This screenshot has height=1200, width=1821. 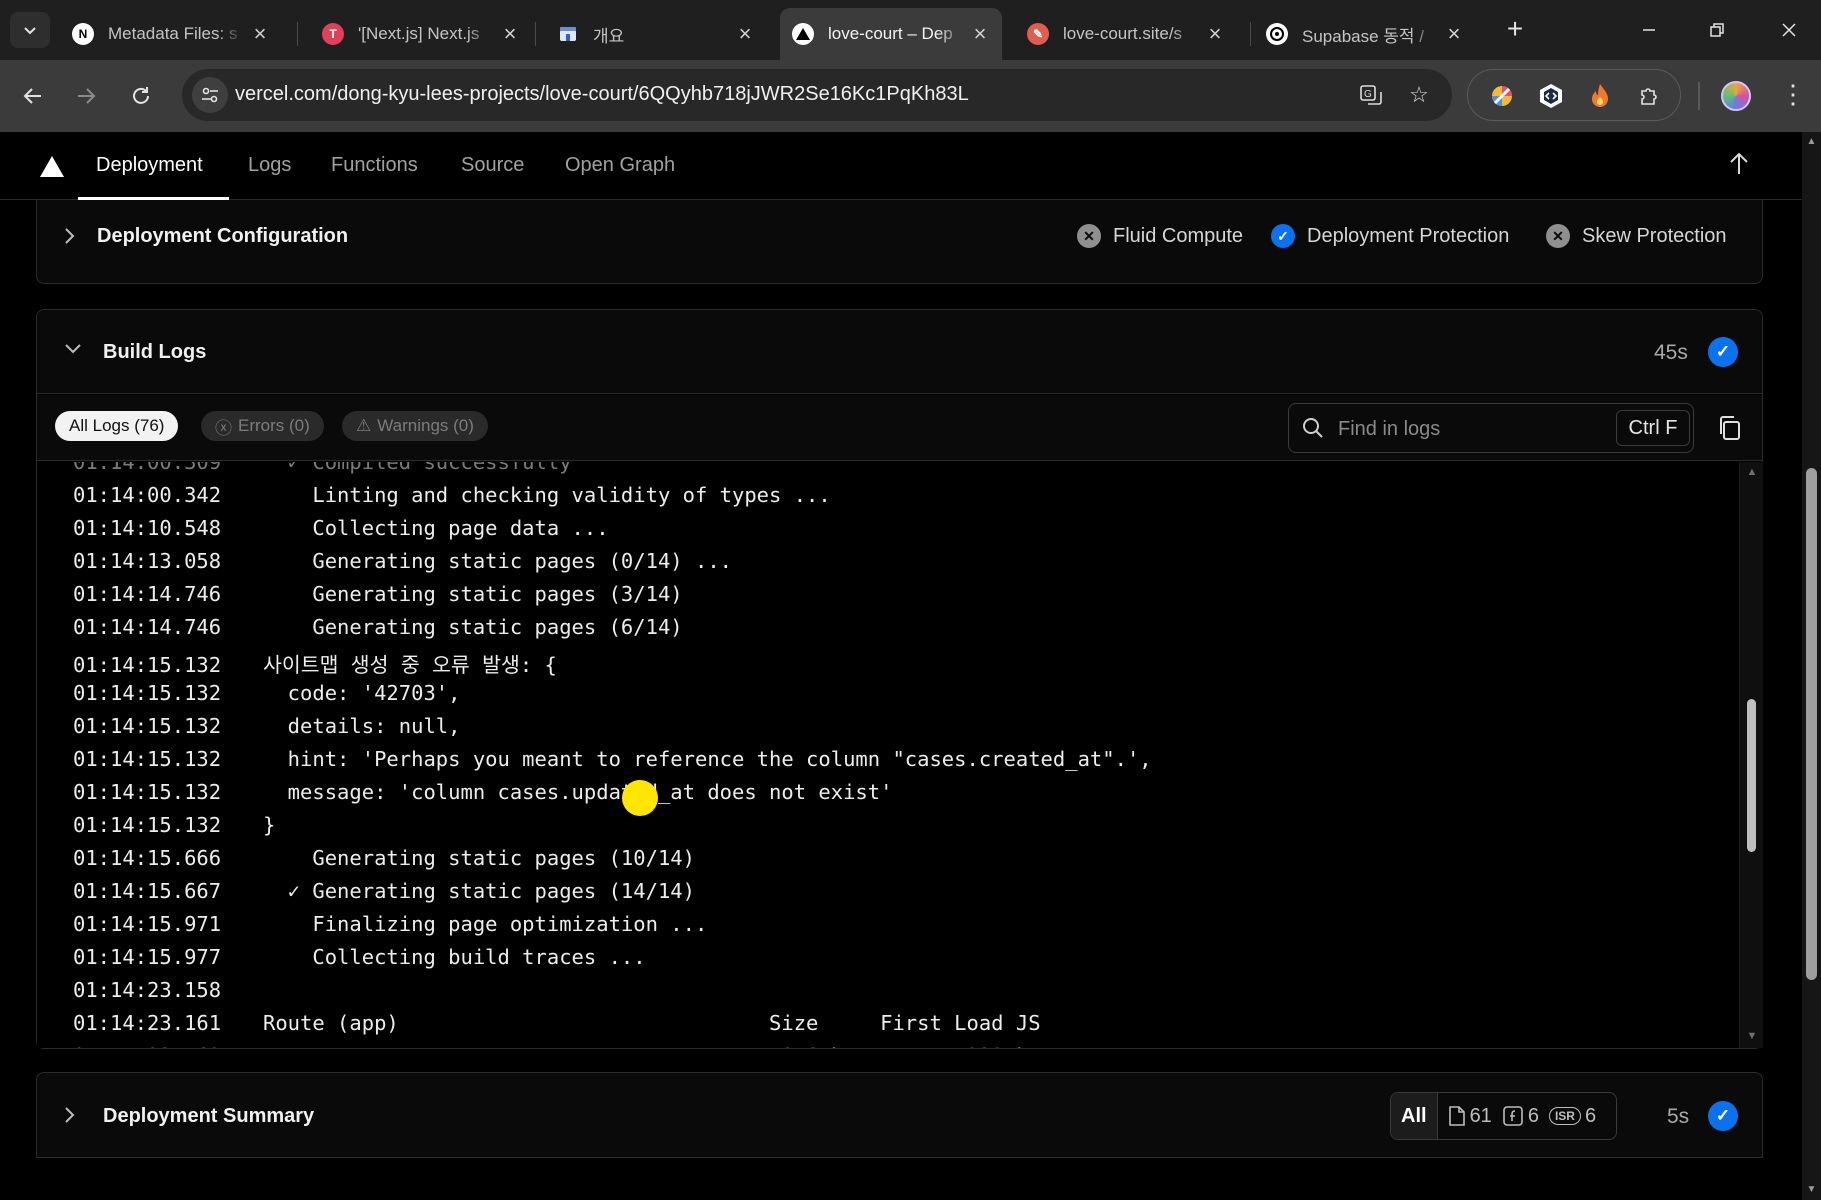 What do you see at coordinates (147, 528) in the screenshot?
I see `log-timestamp: 01:14:10.548` at bounding box center [147, 528].